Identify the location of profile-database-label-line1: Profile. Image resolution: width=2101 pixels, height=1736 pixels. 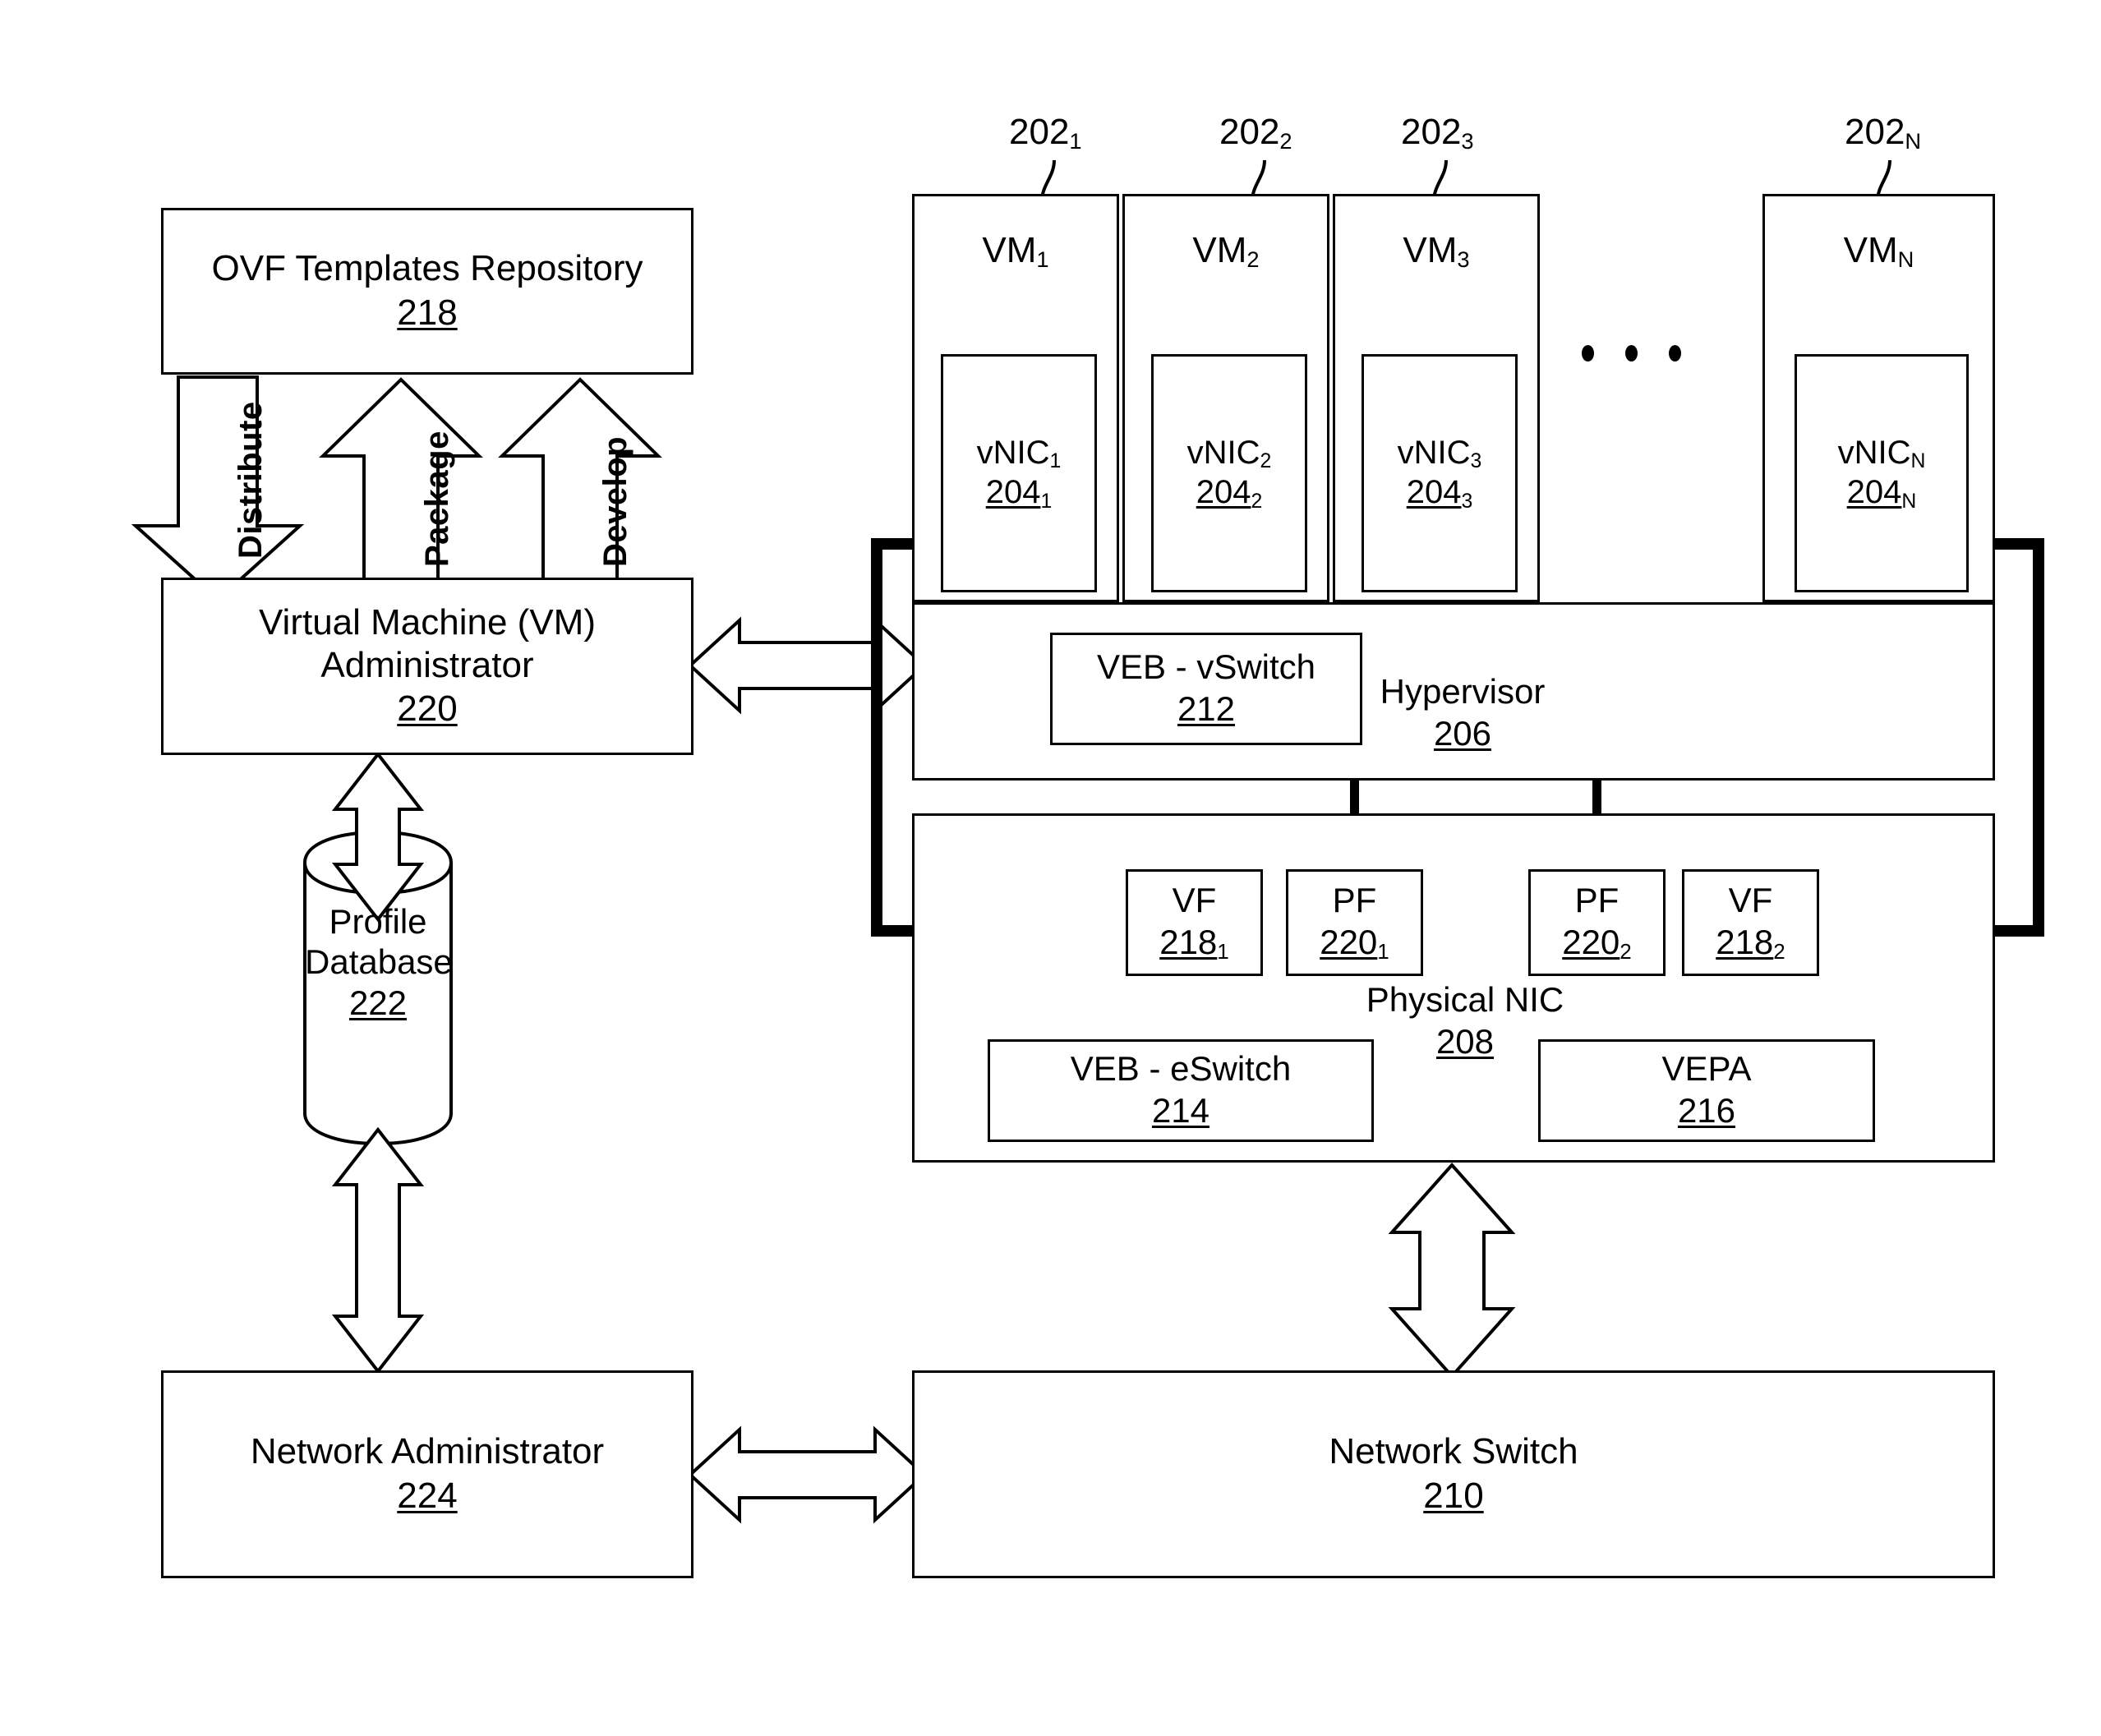
(378, 922).